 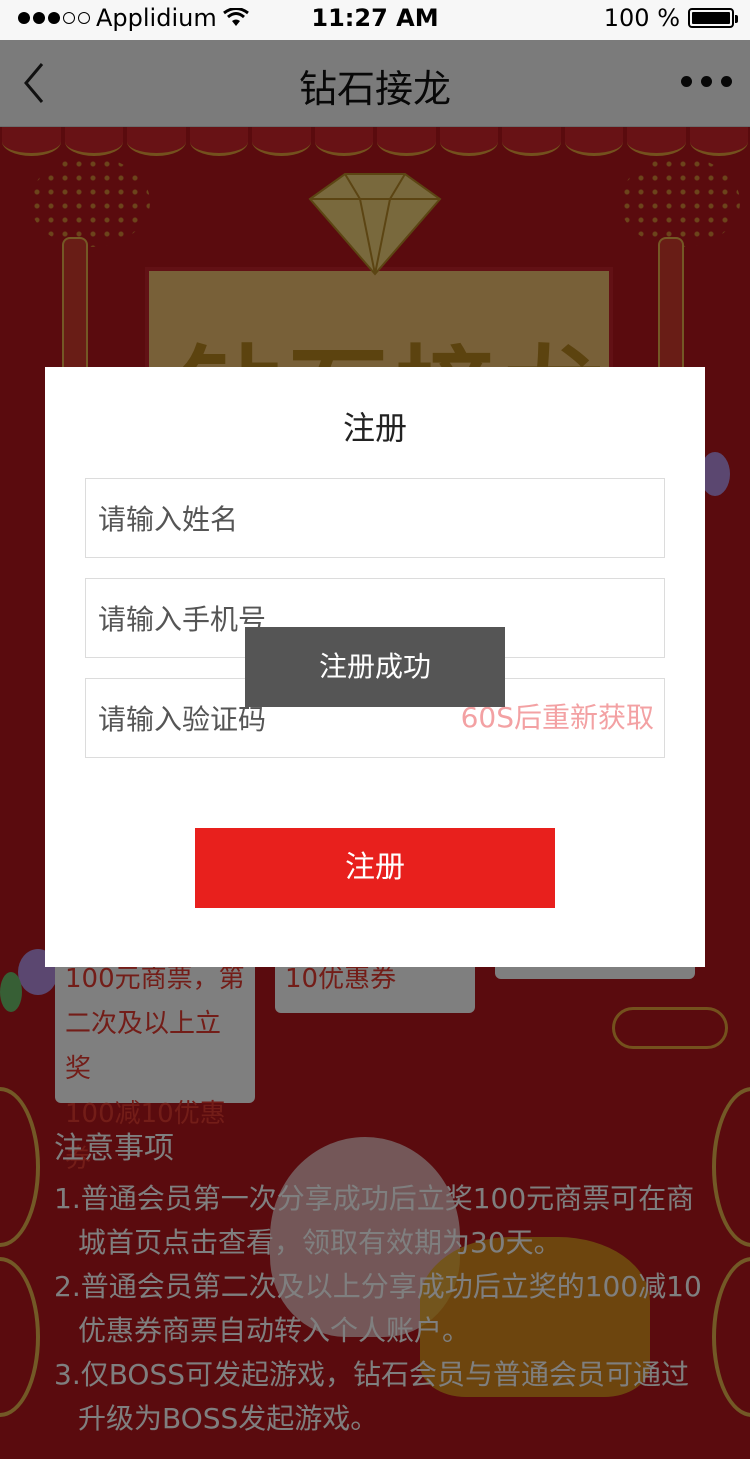 I want to click on register-button: 注册, so click(x=375, y=868).